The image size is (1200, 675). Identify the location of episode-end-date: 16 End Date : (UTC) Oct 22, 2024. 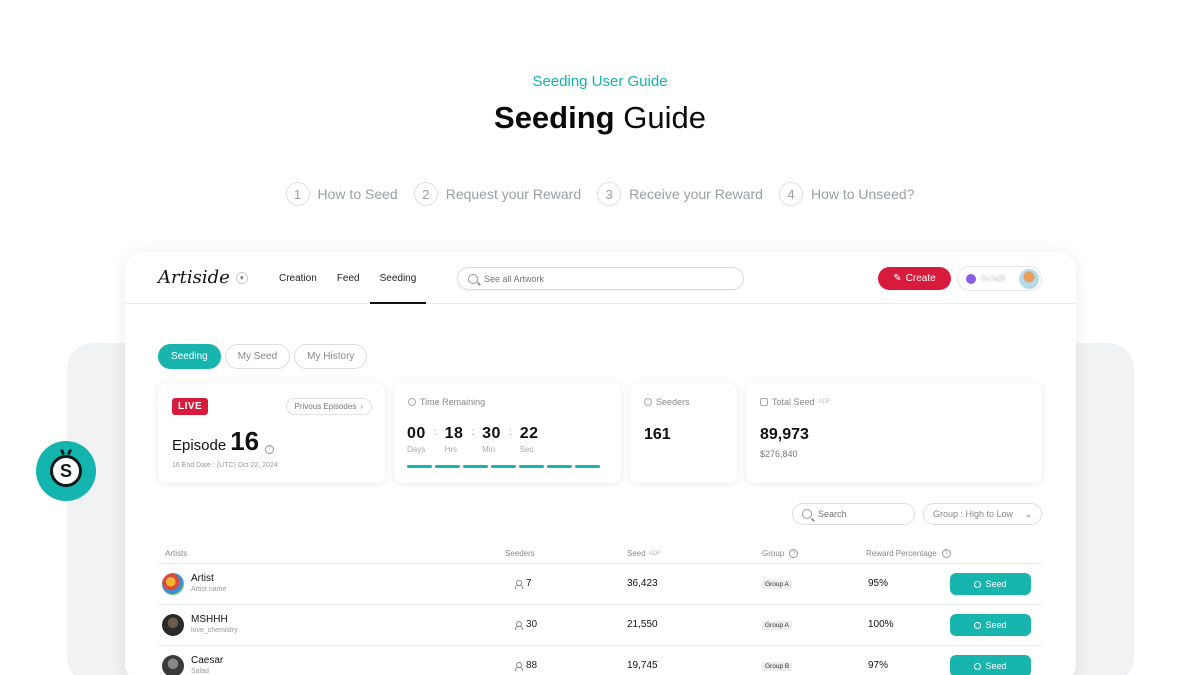
(225, 465).